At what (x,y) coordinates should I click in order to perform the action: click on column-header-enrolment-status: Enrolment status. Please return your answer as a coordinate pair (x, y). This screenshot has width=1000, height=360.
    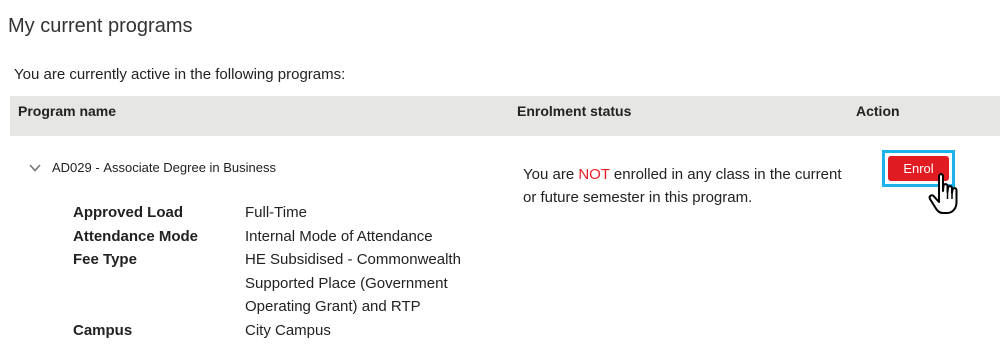
    Looking at the image, I should click on (574, 111).